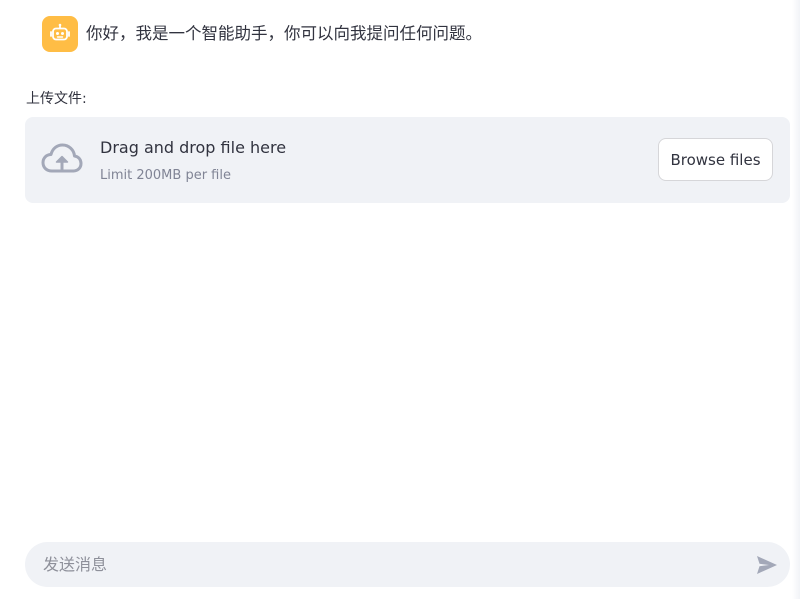 The image size is (800, 599). I want to click on dropzone-title: Drag and drop file here, so click(193, 147).